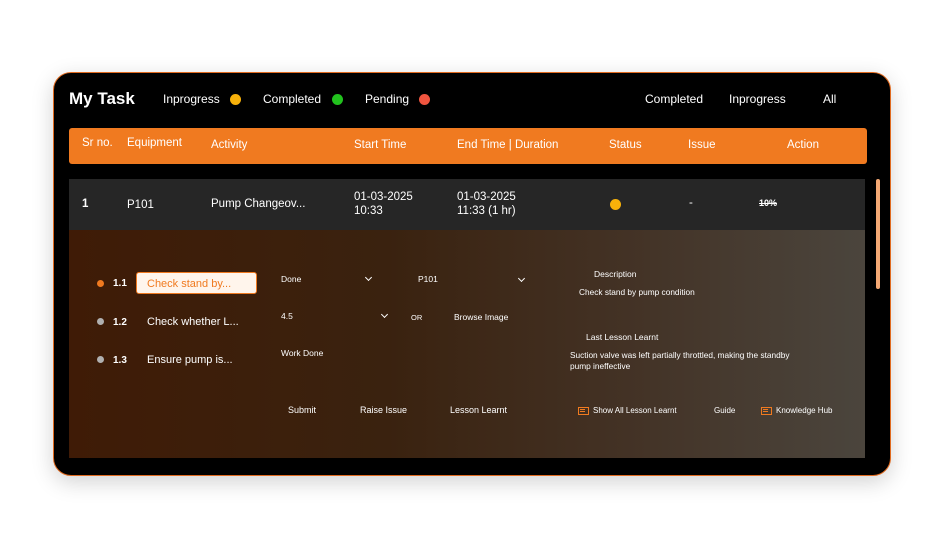 Image resolution: width=950 pixels, height=550 pixels. What do you see at coordinates (85, 204) in the screenshot?
I see `row-sr-no: 1` at bounding box center [85, 204].